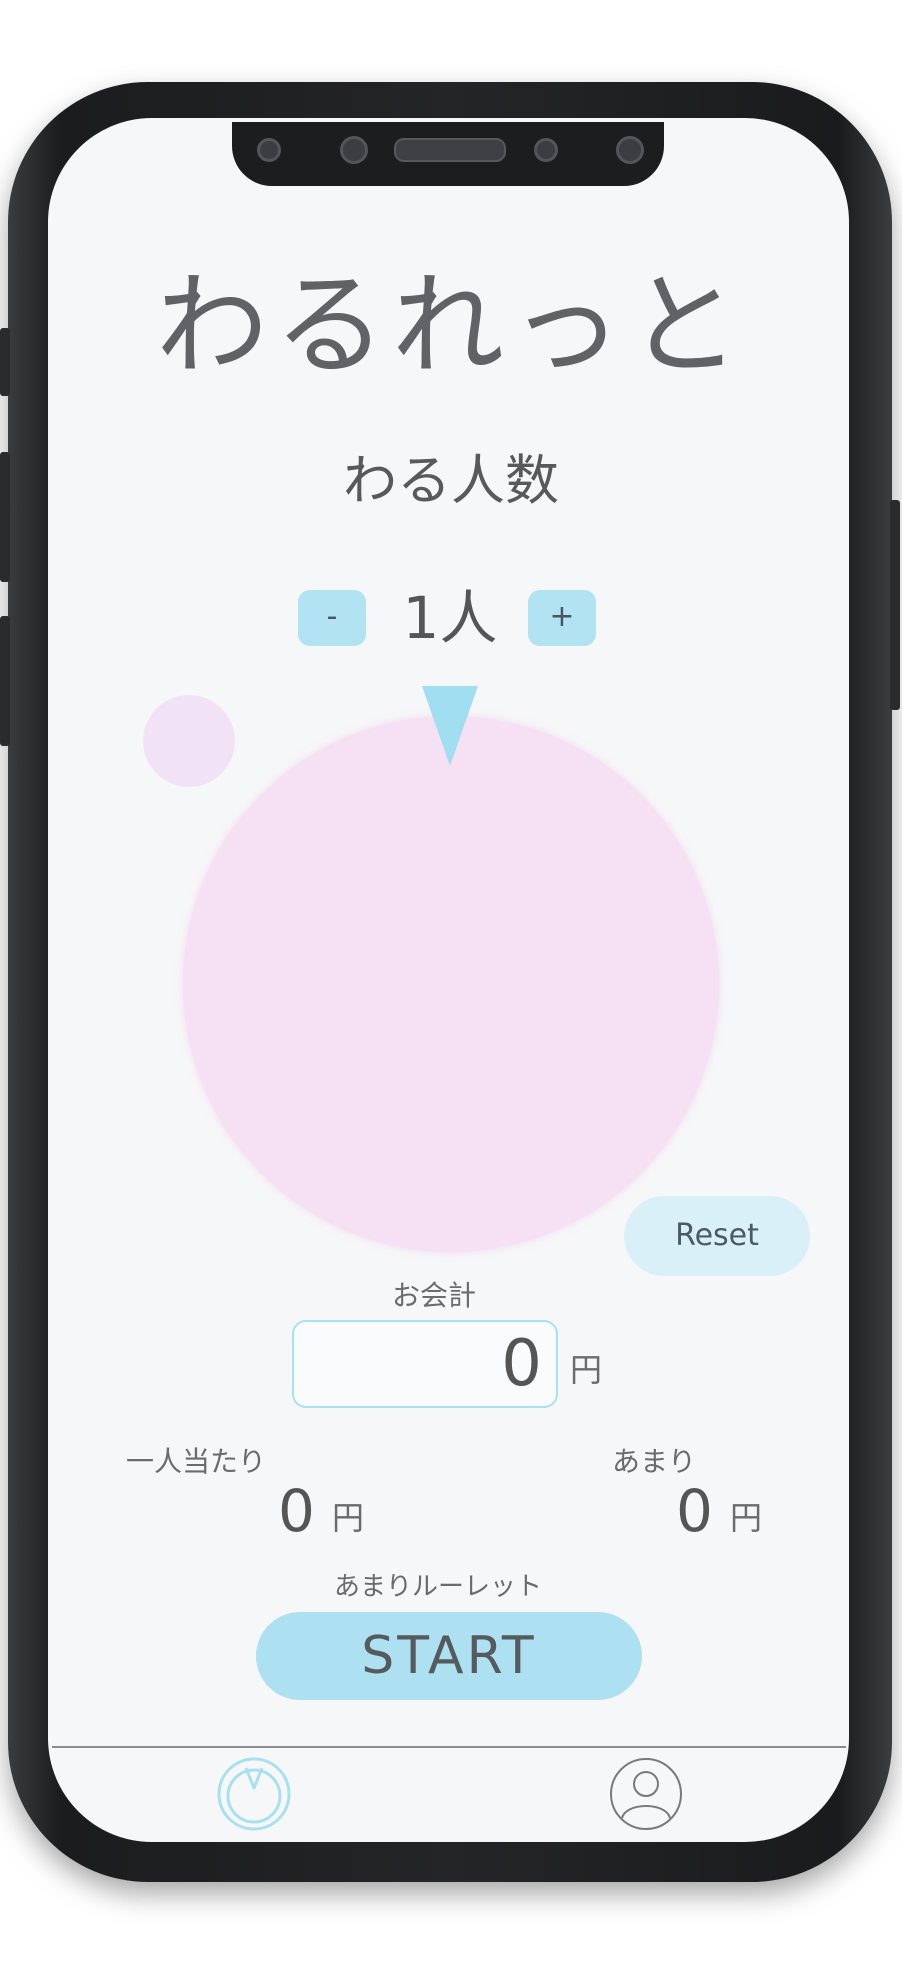  Describe the element at coordinates (717, 1236) in the screenshot. I see `reset-button: Reset` at that location.